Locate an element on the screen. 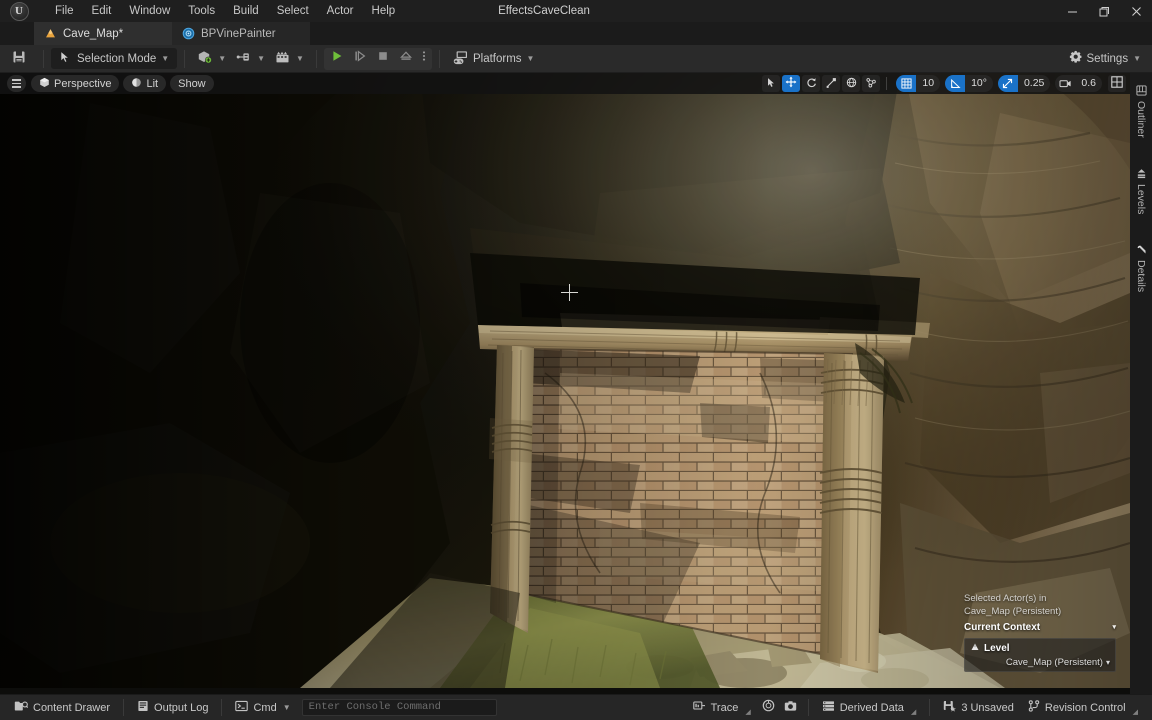 The width and height of the screenshot is (1152, 720). lit-button: Lit is located at coordinates (145, 83).